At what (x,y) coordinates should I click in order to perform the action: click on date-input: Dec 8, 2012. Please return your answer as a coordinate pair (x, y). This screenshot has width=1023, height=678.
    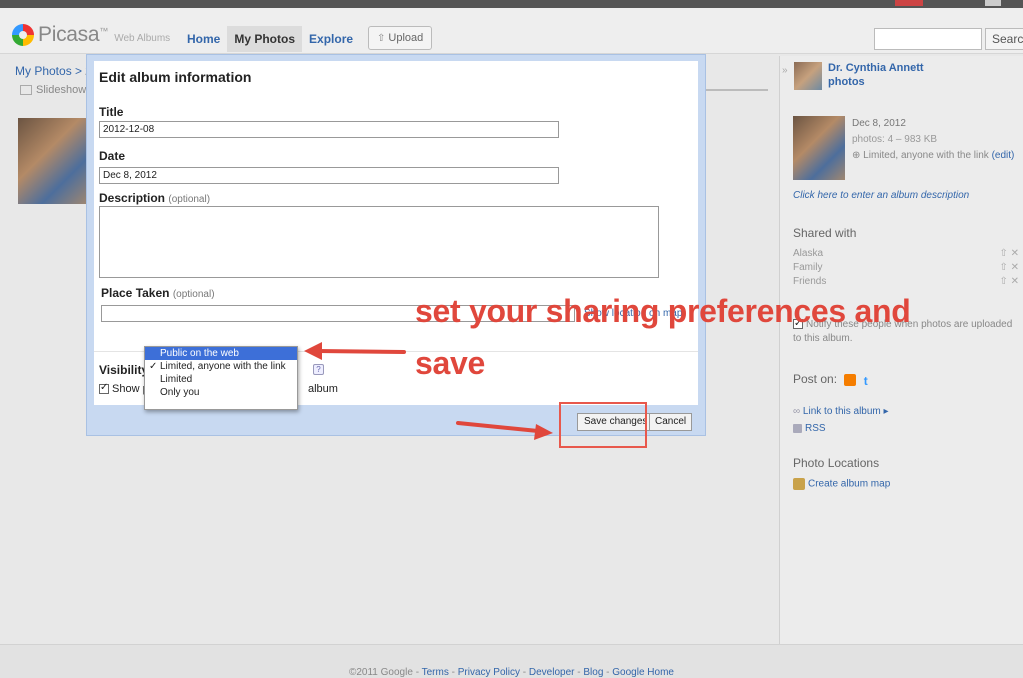
    Looking at the image, I should click on (329, 175).